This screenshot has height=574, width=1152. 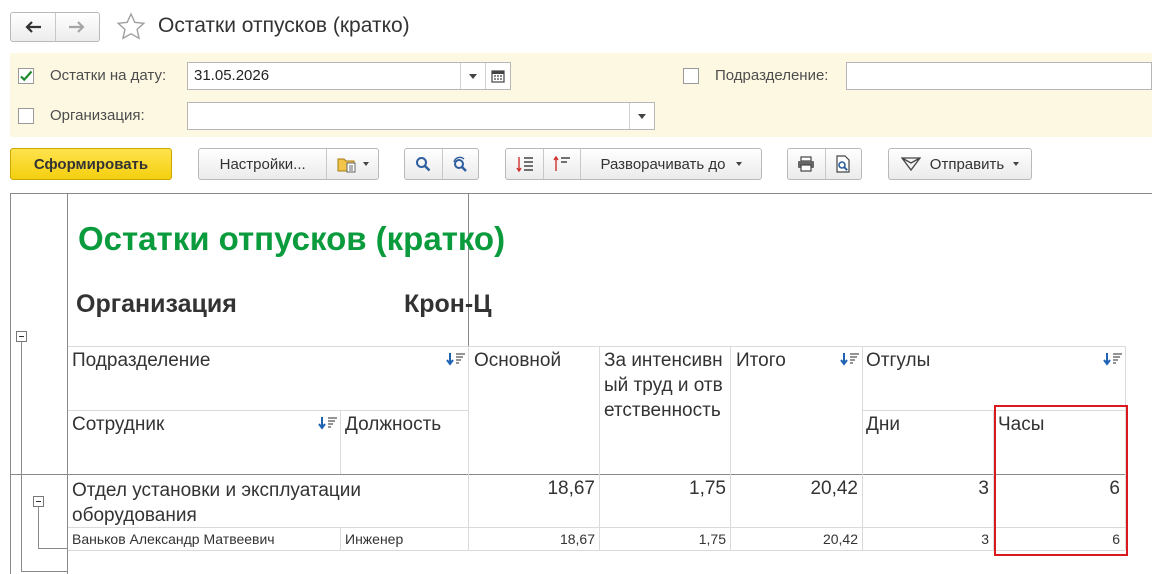 I want to click on calendar-icon, so click(x=498, y=76).